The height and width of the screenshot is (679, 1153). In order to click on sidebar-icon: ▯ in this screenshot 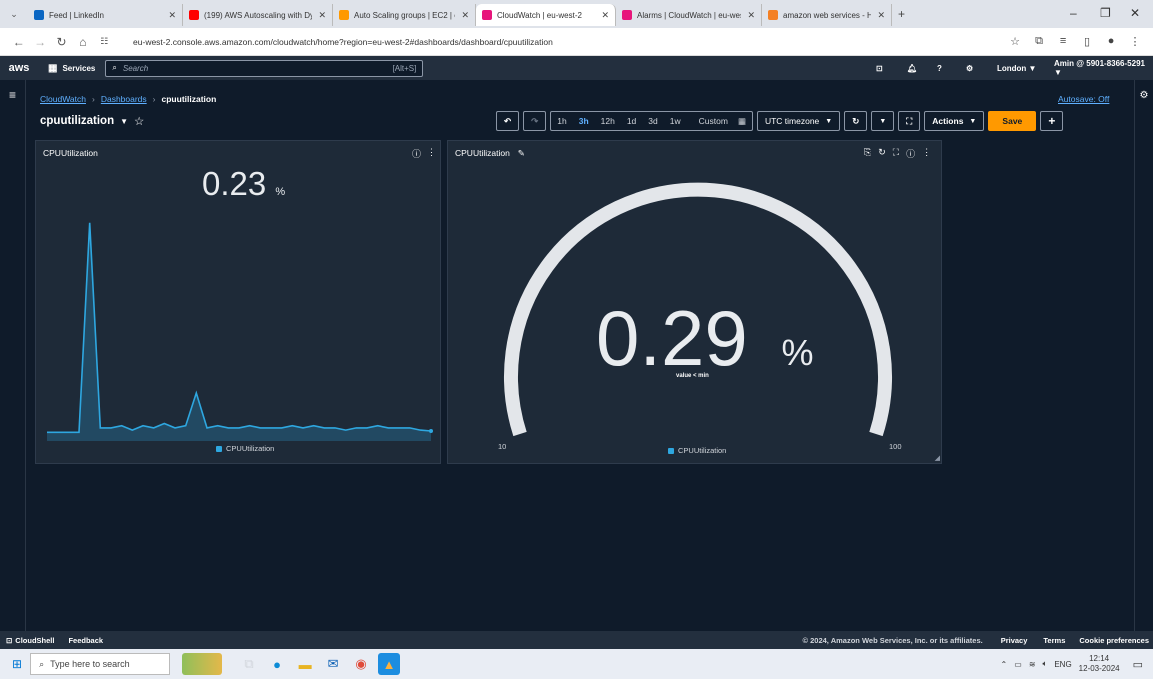, I will do `click(1087, 41)`.